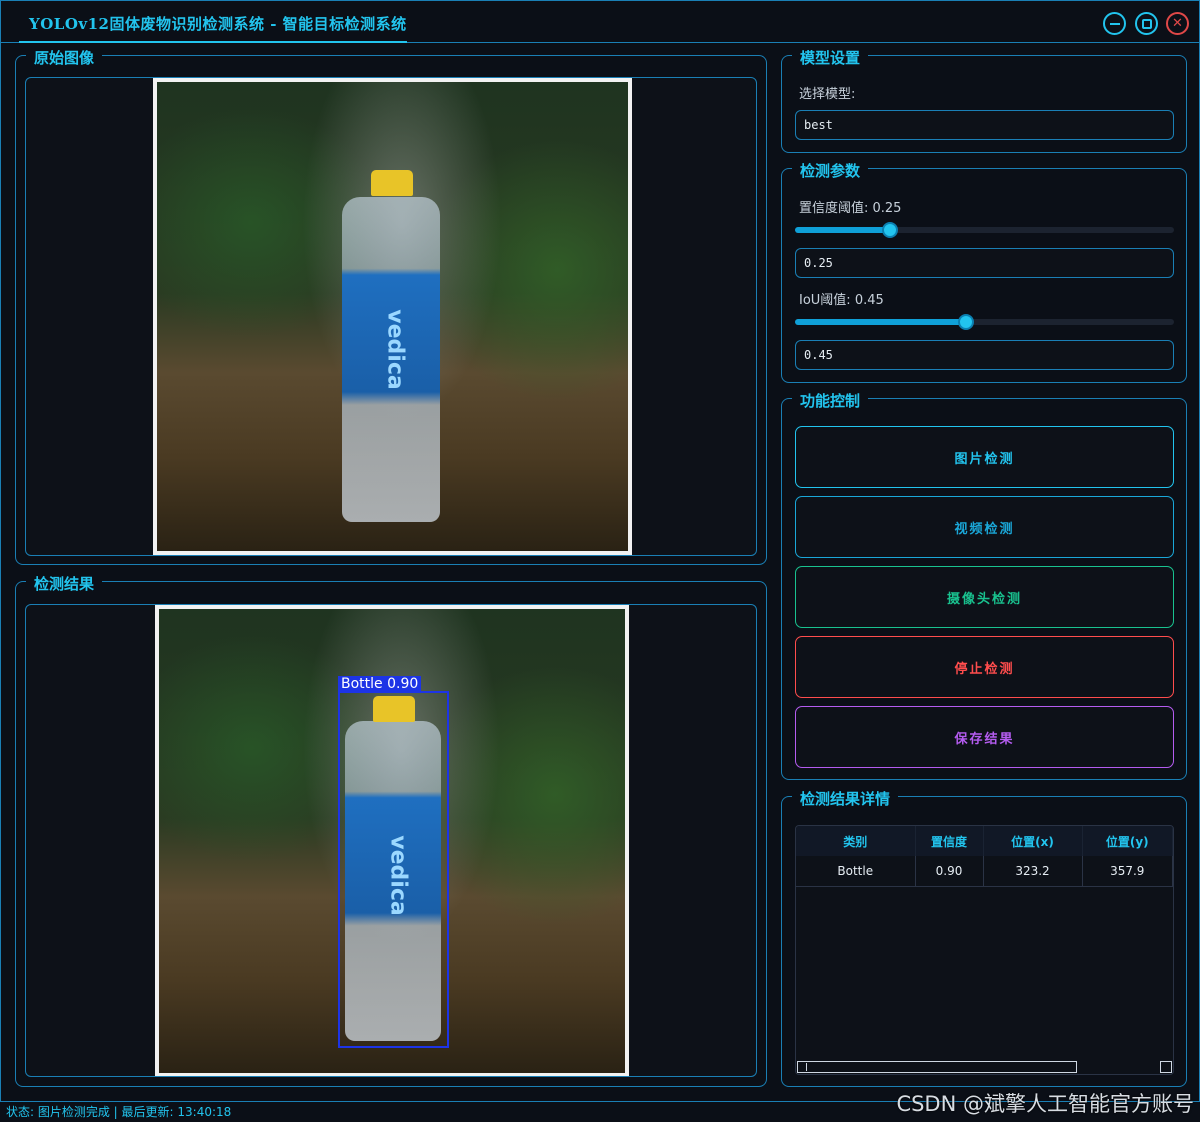 The width and height of the screenshot is (1200, 1122). What do you see at coordinates (965, 322) in the screenshot?
I see `iou-slider-handle` at bounding box center [965, 322].